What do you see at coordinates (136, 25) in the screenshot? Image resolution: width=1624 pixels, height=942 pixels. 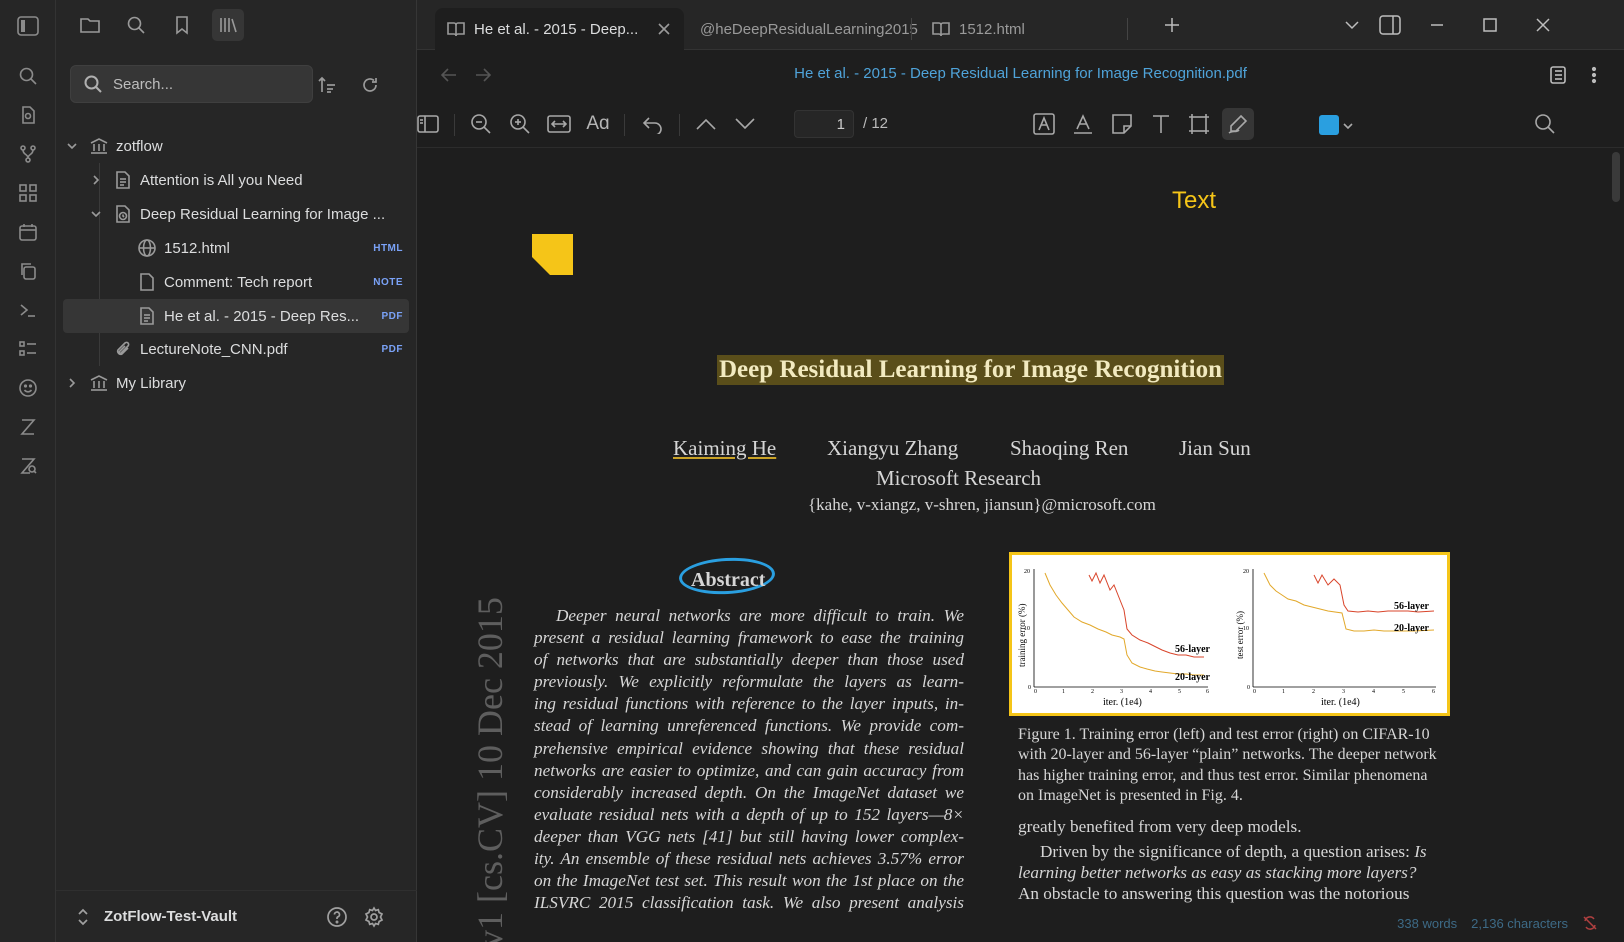 I see `search-tab-icon` at bounding box center [136, 25].